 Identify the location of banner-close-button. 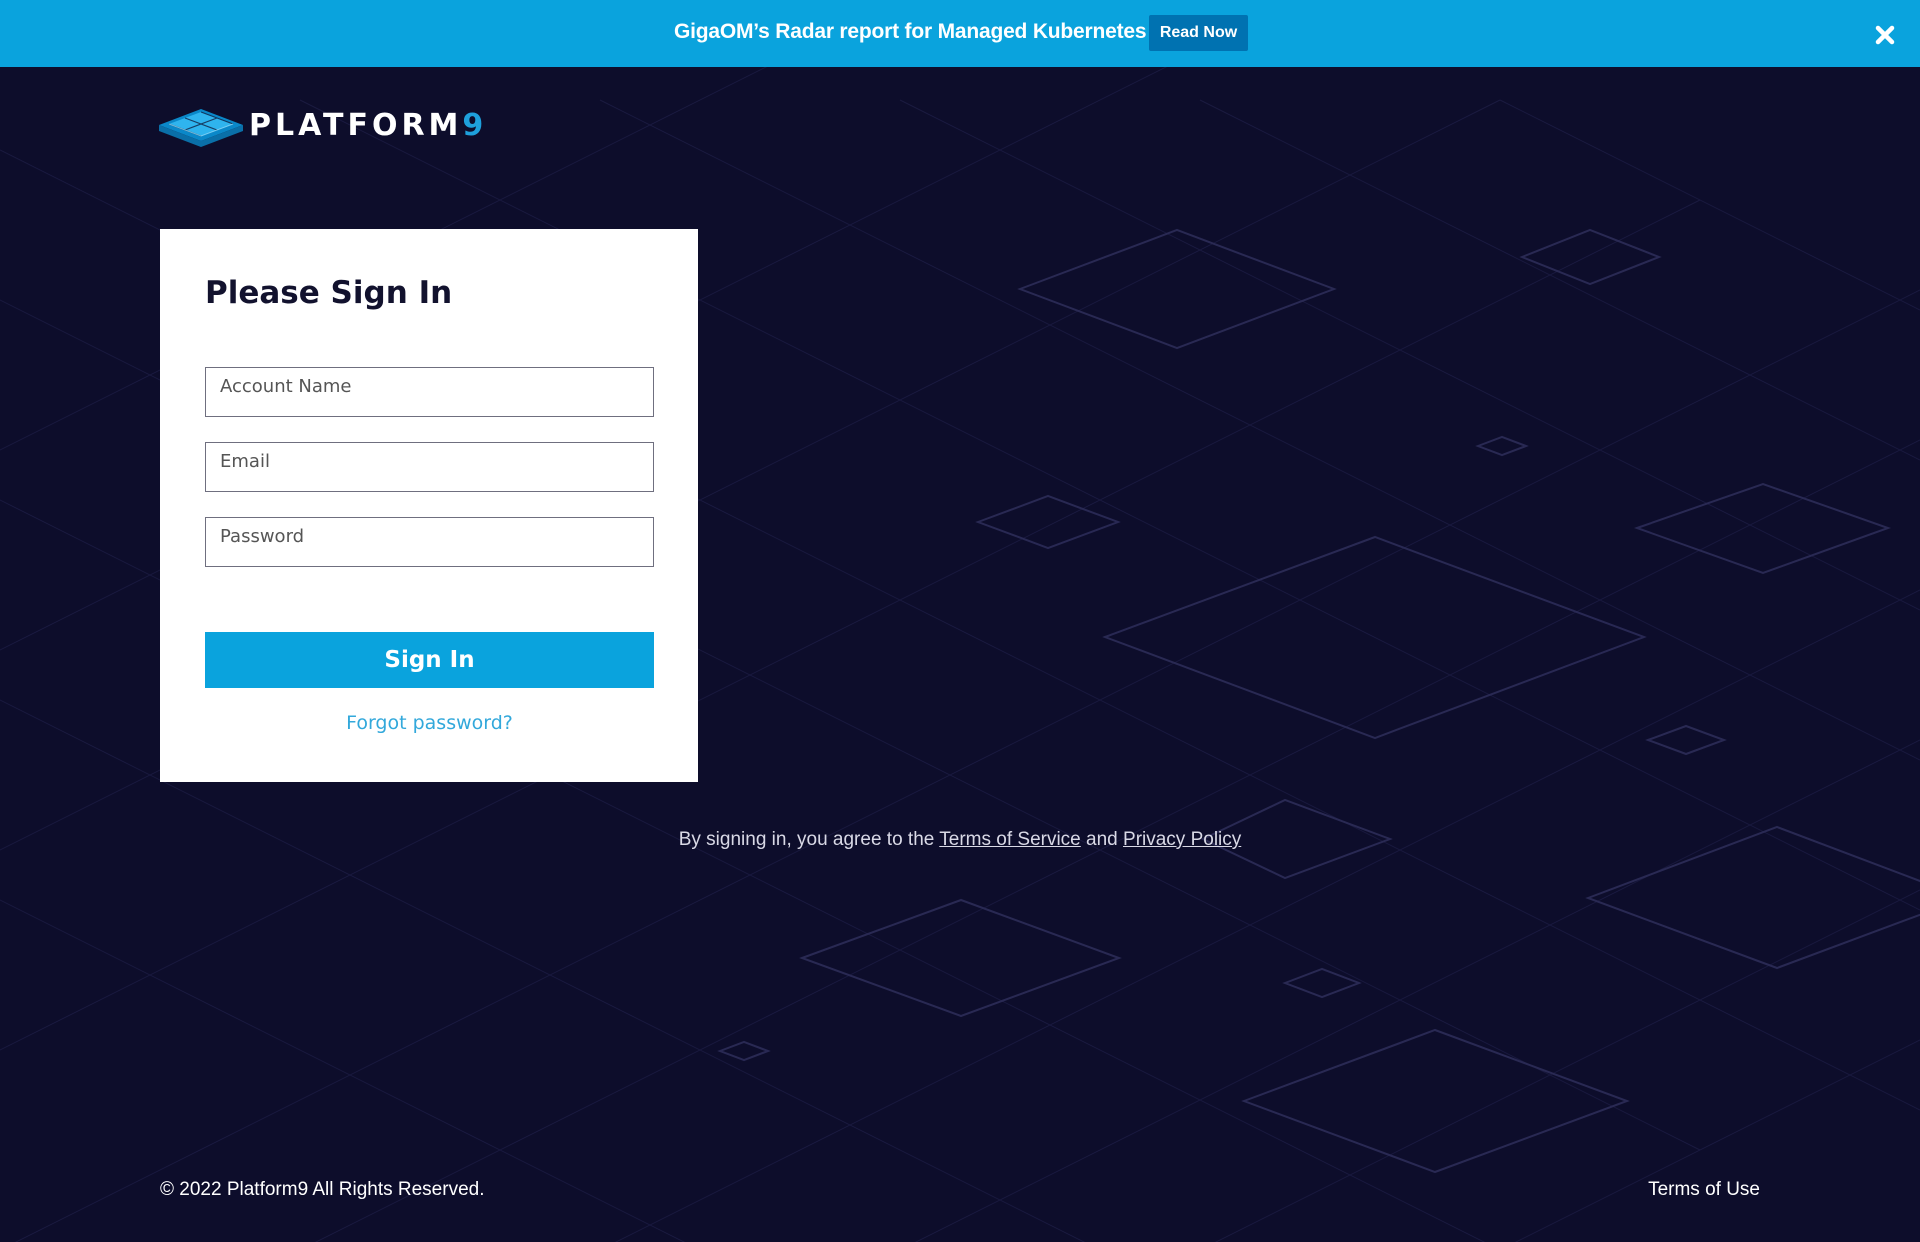
(1885, 35).